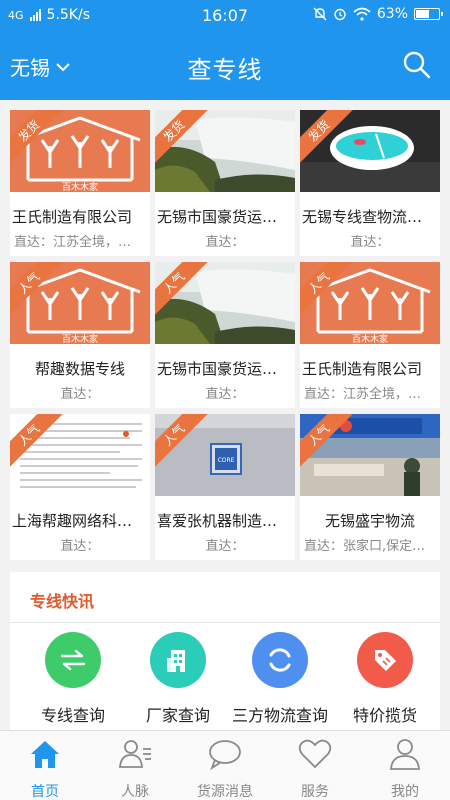 The width and height of the screenshot is (450, 800). Describe the element at coordinates (178, 660) in the screenshot. I see `building-icon` at that location.